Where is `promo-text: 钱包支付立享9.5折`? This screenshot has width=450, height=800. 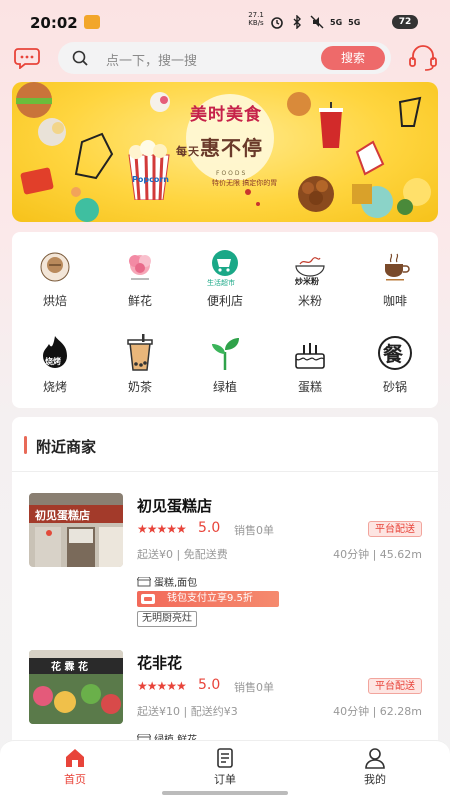 promo-text: 钱包支付立享9.5折 is located at coordinates (210, 598).